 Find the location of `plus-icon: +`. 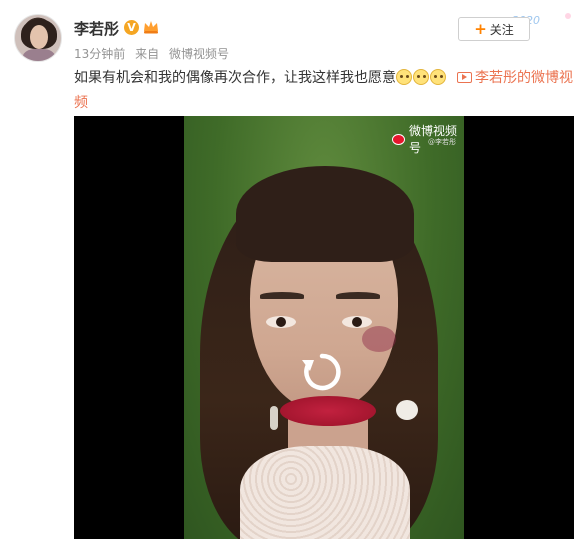

plus-icon: + is located at coordinates (480, 28).